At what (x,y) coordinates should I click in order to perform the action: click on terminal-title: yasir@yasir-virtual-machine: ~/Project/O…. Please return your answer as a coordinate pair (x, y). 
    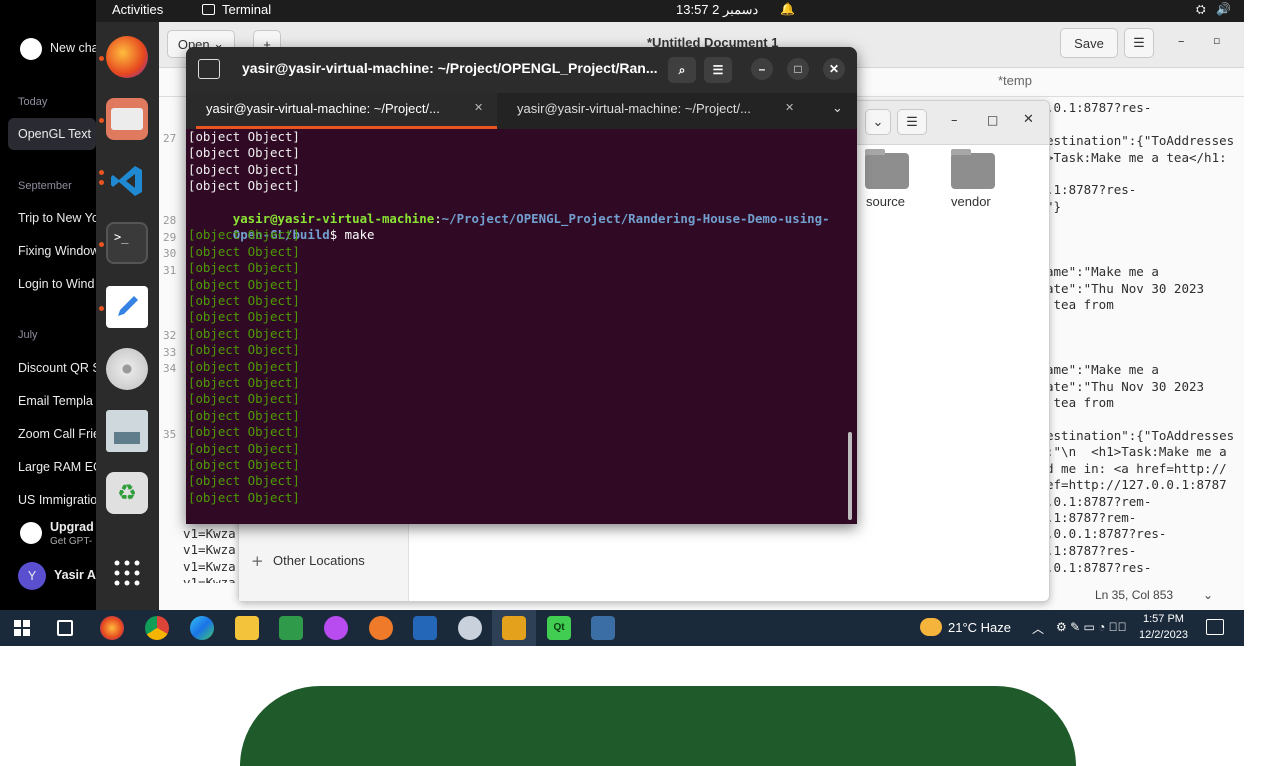
    Looking at the image, I should click on (450, 68).